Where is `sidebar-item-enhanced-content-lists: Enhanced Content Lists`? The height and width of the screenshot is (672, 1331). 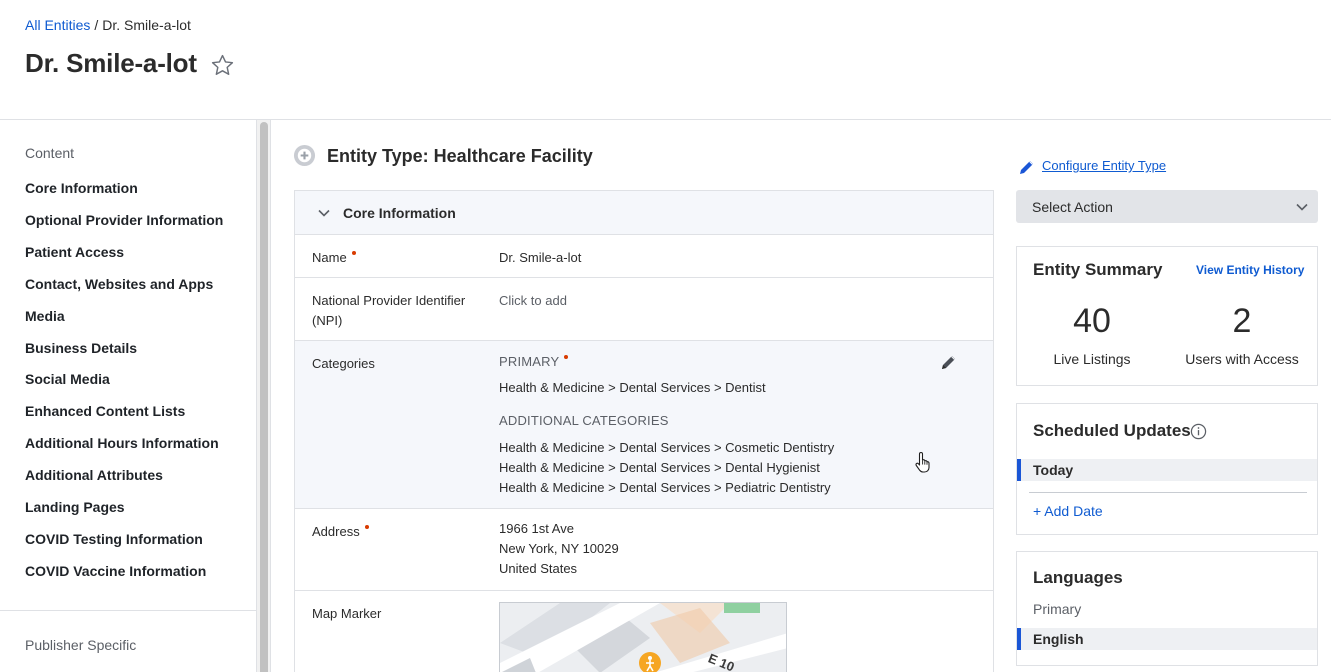 sidebar-item-enhanced-content-lists: Enhanced Content Lists is located at coordinates (105, 411).